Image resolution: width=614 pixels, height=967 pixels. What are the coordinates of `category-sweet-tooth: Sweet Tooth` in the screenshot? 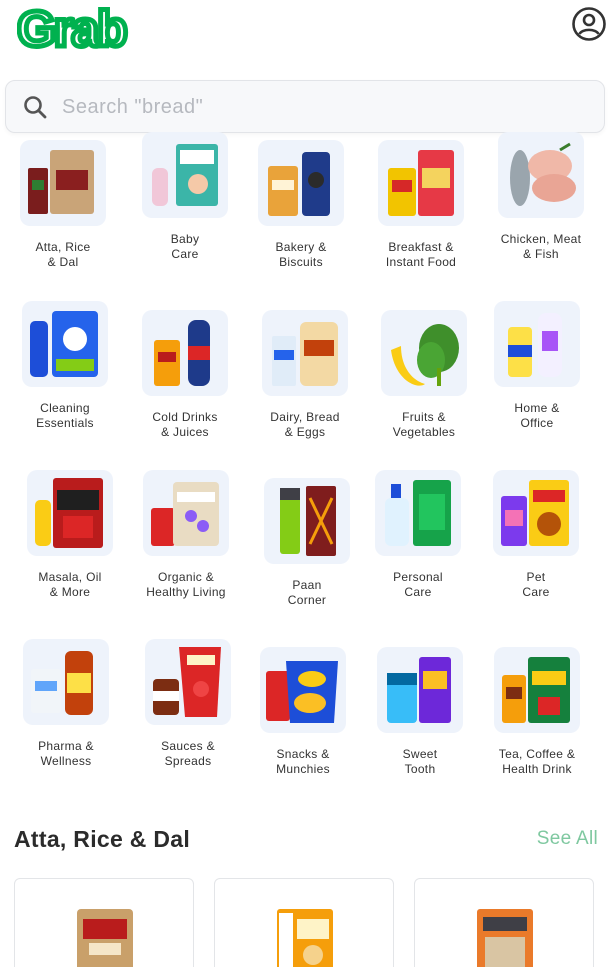 It's located at (420, 712).